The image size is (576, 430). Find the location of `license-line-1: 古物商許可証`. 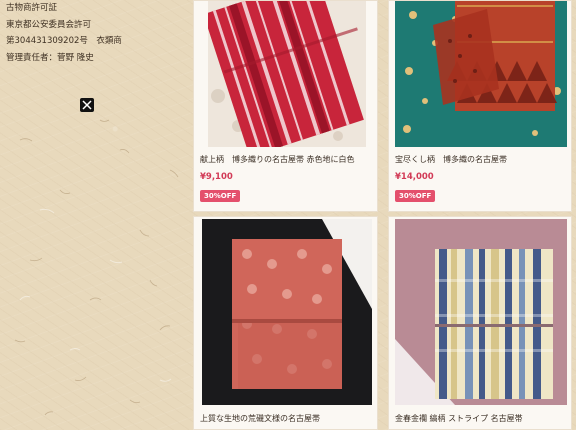

license-line-1: 古物商許可証 is located at coordinates (32, 8).